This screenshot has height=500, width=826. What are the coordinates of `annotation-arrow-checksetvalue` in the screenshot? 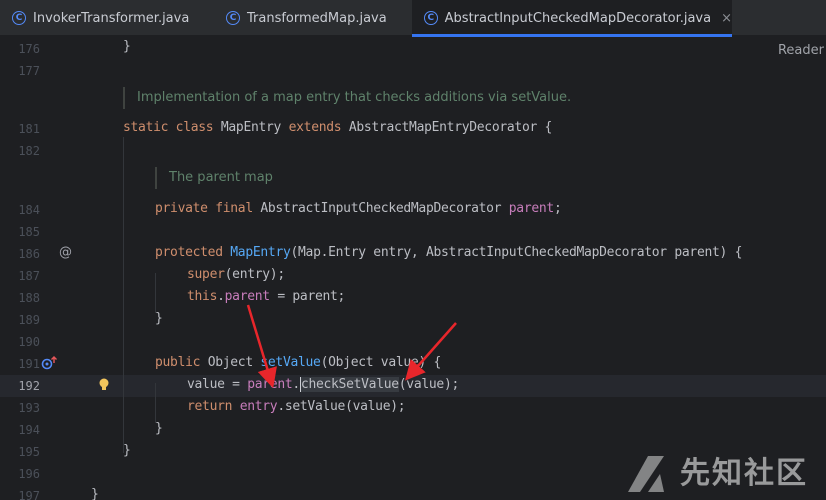 It's located at (431, 351).